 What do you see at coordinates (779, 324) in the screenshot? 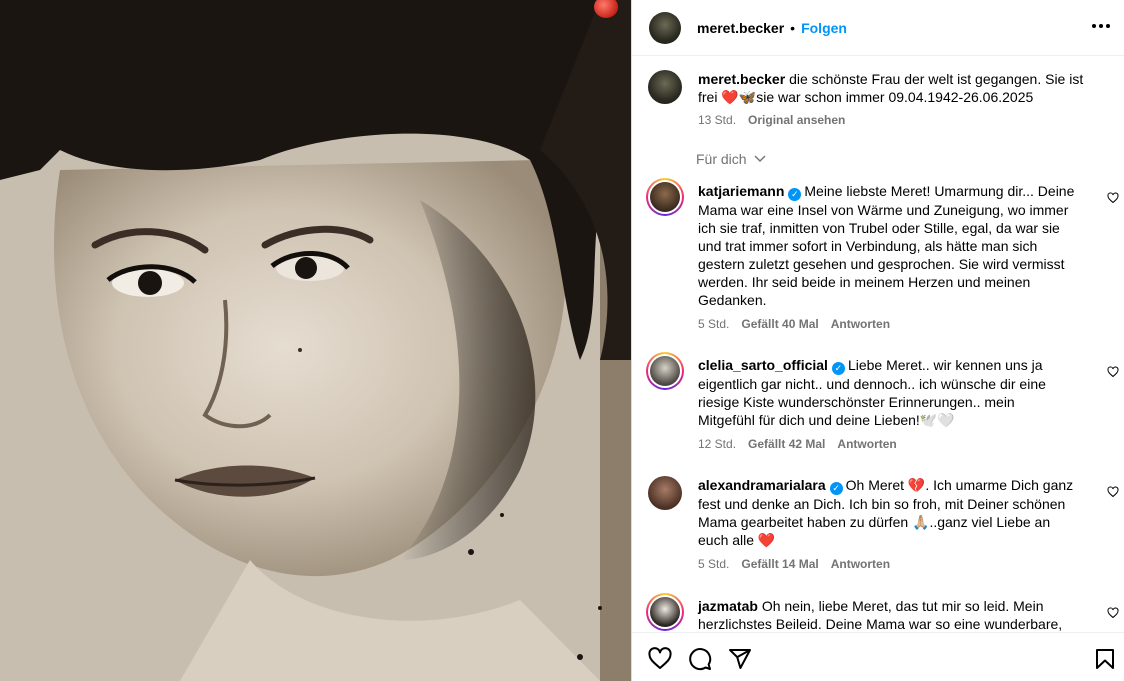
I see `comment-likes: Gefällt 40 Mal` at bounding box center [779, 324].